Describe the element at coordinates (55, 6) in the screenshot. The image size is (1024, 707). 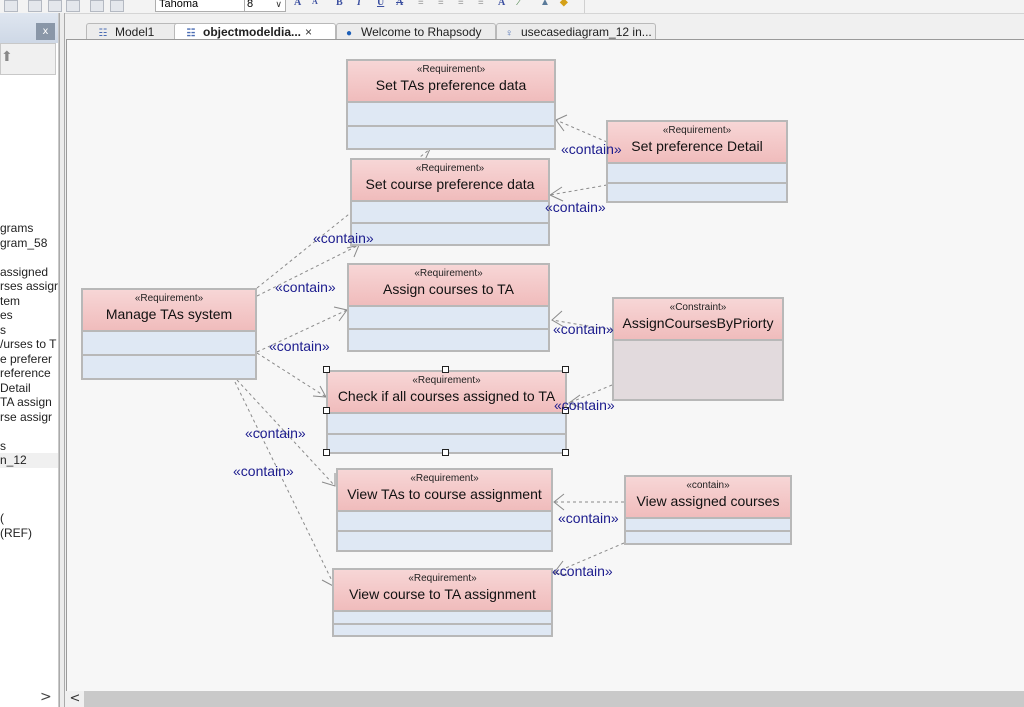
I see `align-top-icon` at that location.